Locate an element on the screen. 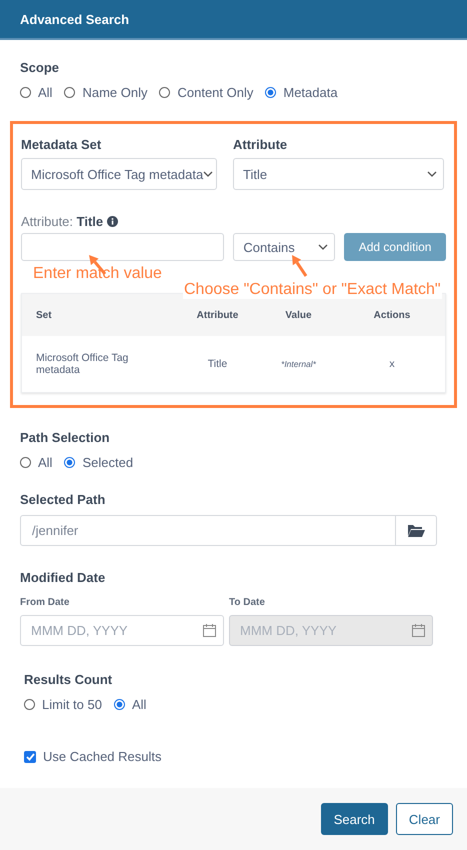 Image resolution: width=467 pixels, height=850 pixels. section-label: Results Count is located at coordinates (68, 679).